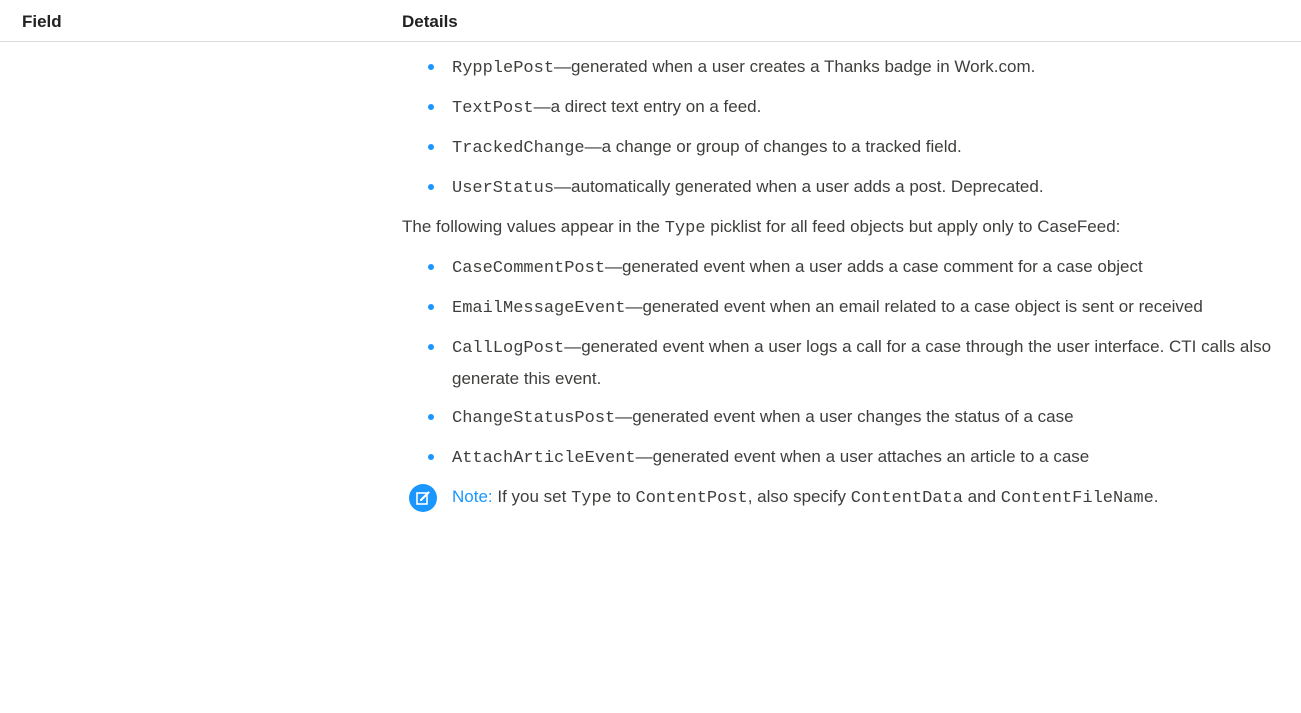 Image resolution: width=1301 pixels, height=713 pixels. I want to click on code-value: UserStatus, so click(503, 188).